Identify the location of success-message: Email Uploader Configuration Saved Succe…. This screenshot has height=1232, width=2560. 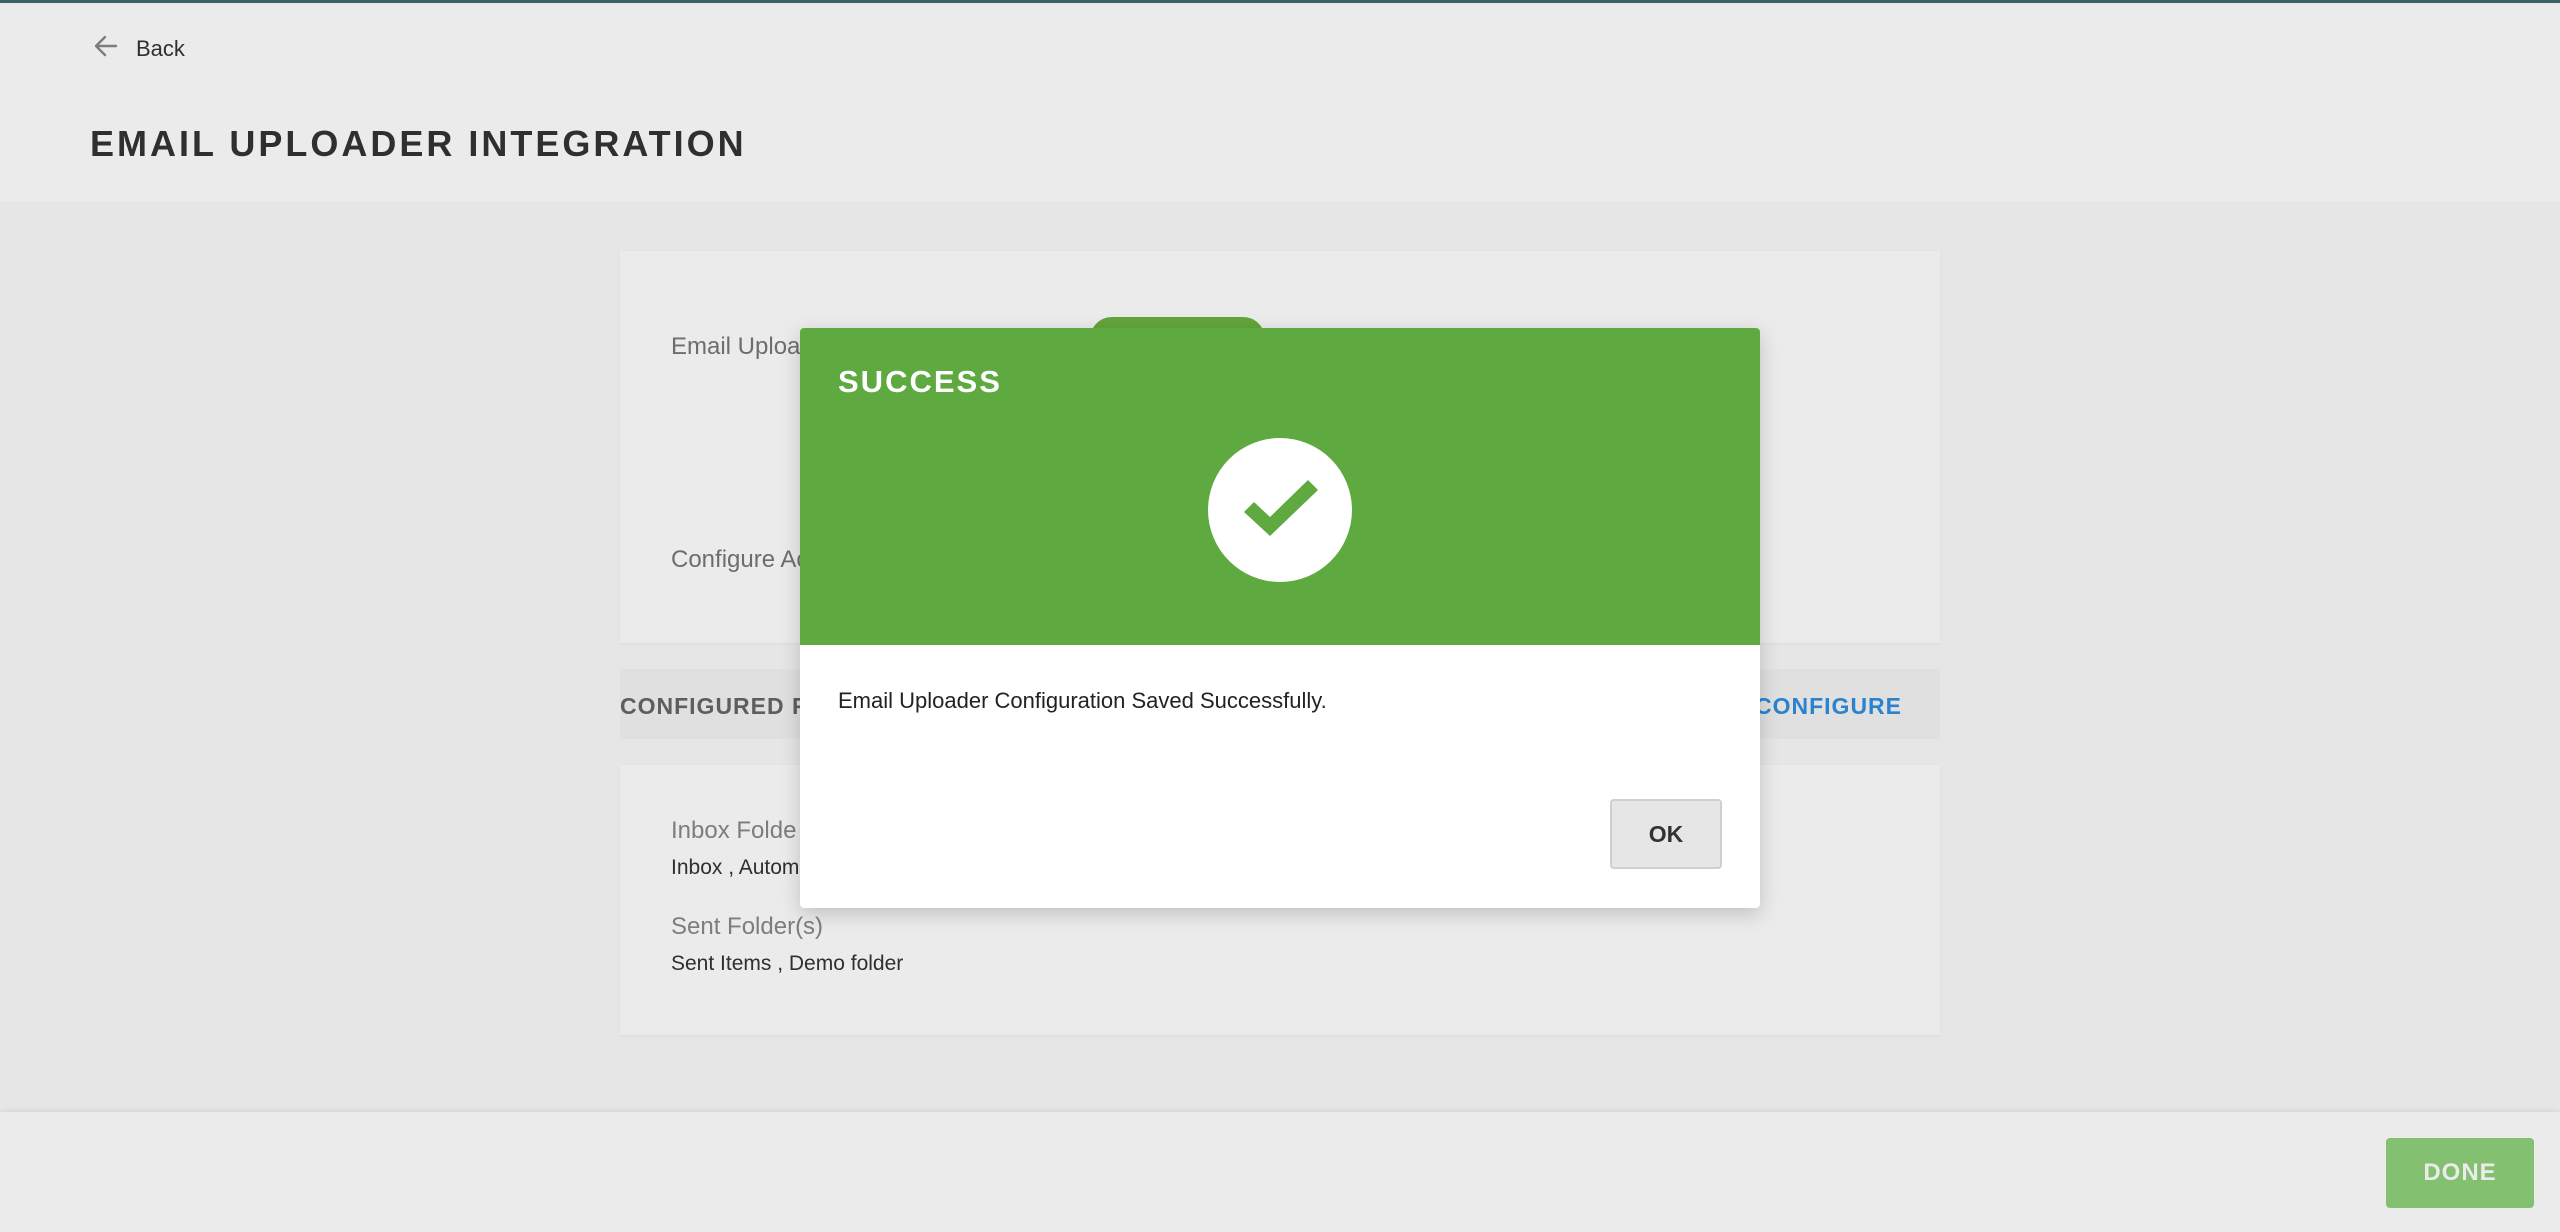
(1082, 700).